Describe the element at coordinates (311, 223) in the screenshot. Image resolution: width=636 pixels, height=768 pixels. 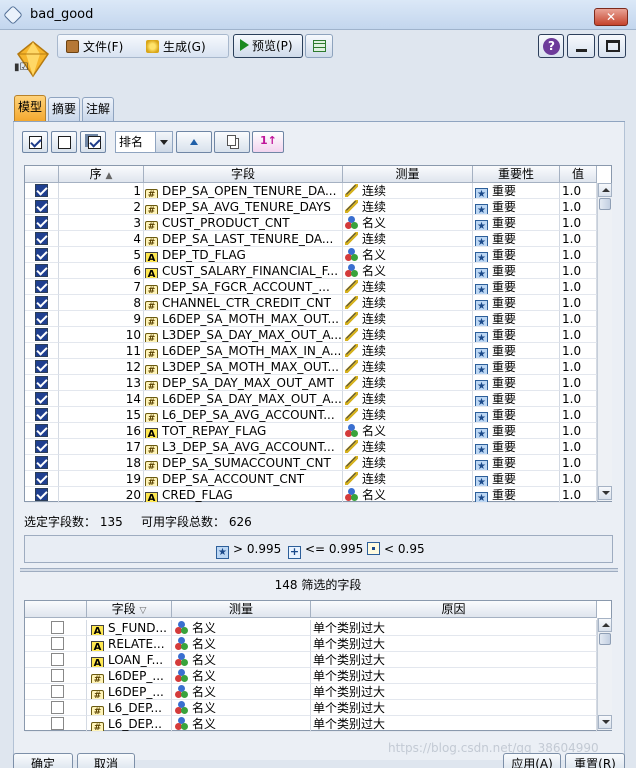
I see `table-row: 3 # CUST_PRODUCT_CNT 名义 ★ 重要 1.0` at that location.